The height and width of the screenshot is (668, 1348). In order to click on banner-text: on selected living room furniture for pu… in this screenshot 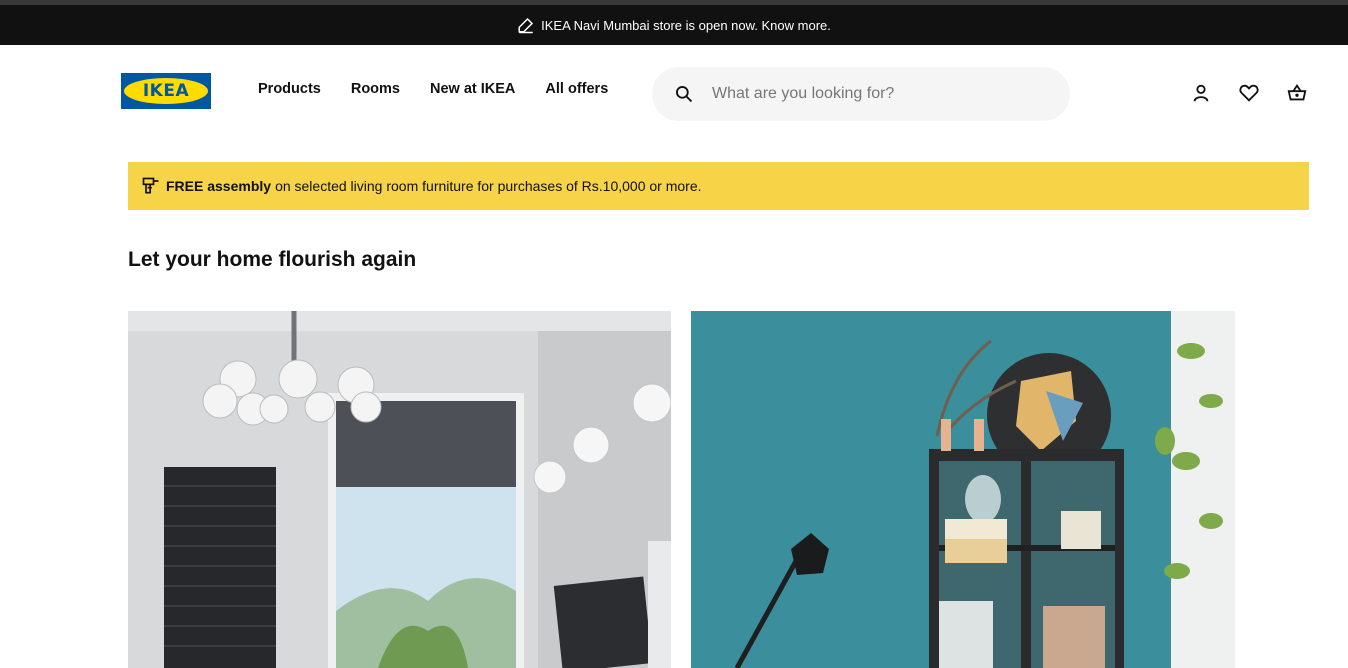, I will do `click(488, 186)`.